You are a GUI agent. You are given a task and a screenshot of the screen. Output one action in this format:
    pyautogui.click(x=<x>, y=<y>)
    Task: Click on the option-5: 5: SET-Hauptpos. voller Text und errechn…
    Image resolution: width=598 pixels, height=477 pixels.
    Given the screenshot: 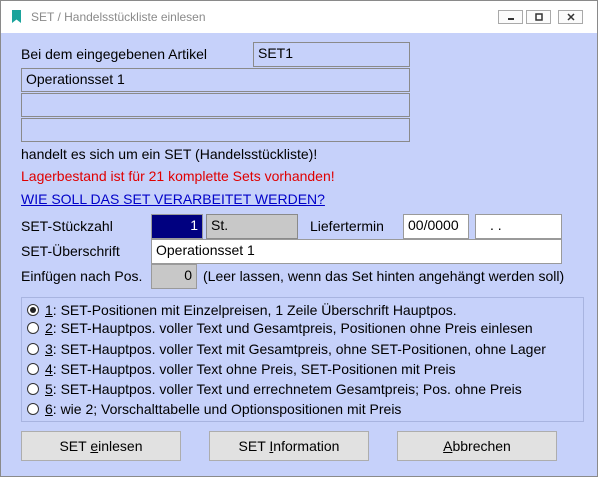 What is the action you would take?
    pyautogui.click(x=274, y=389)
    